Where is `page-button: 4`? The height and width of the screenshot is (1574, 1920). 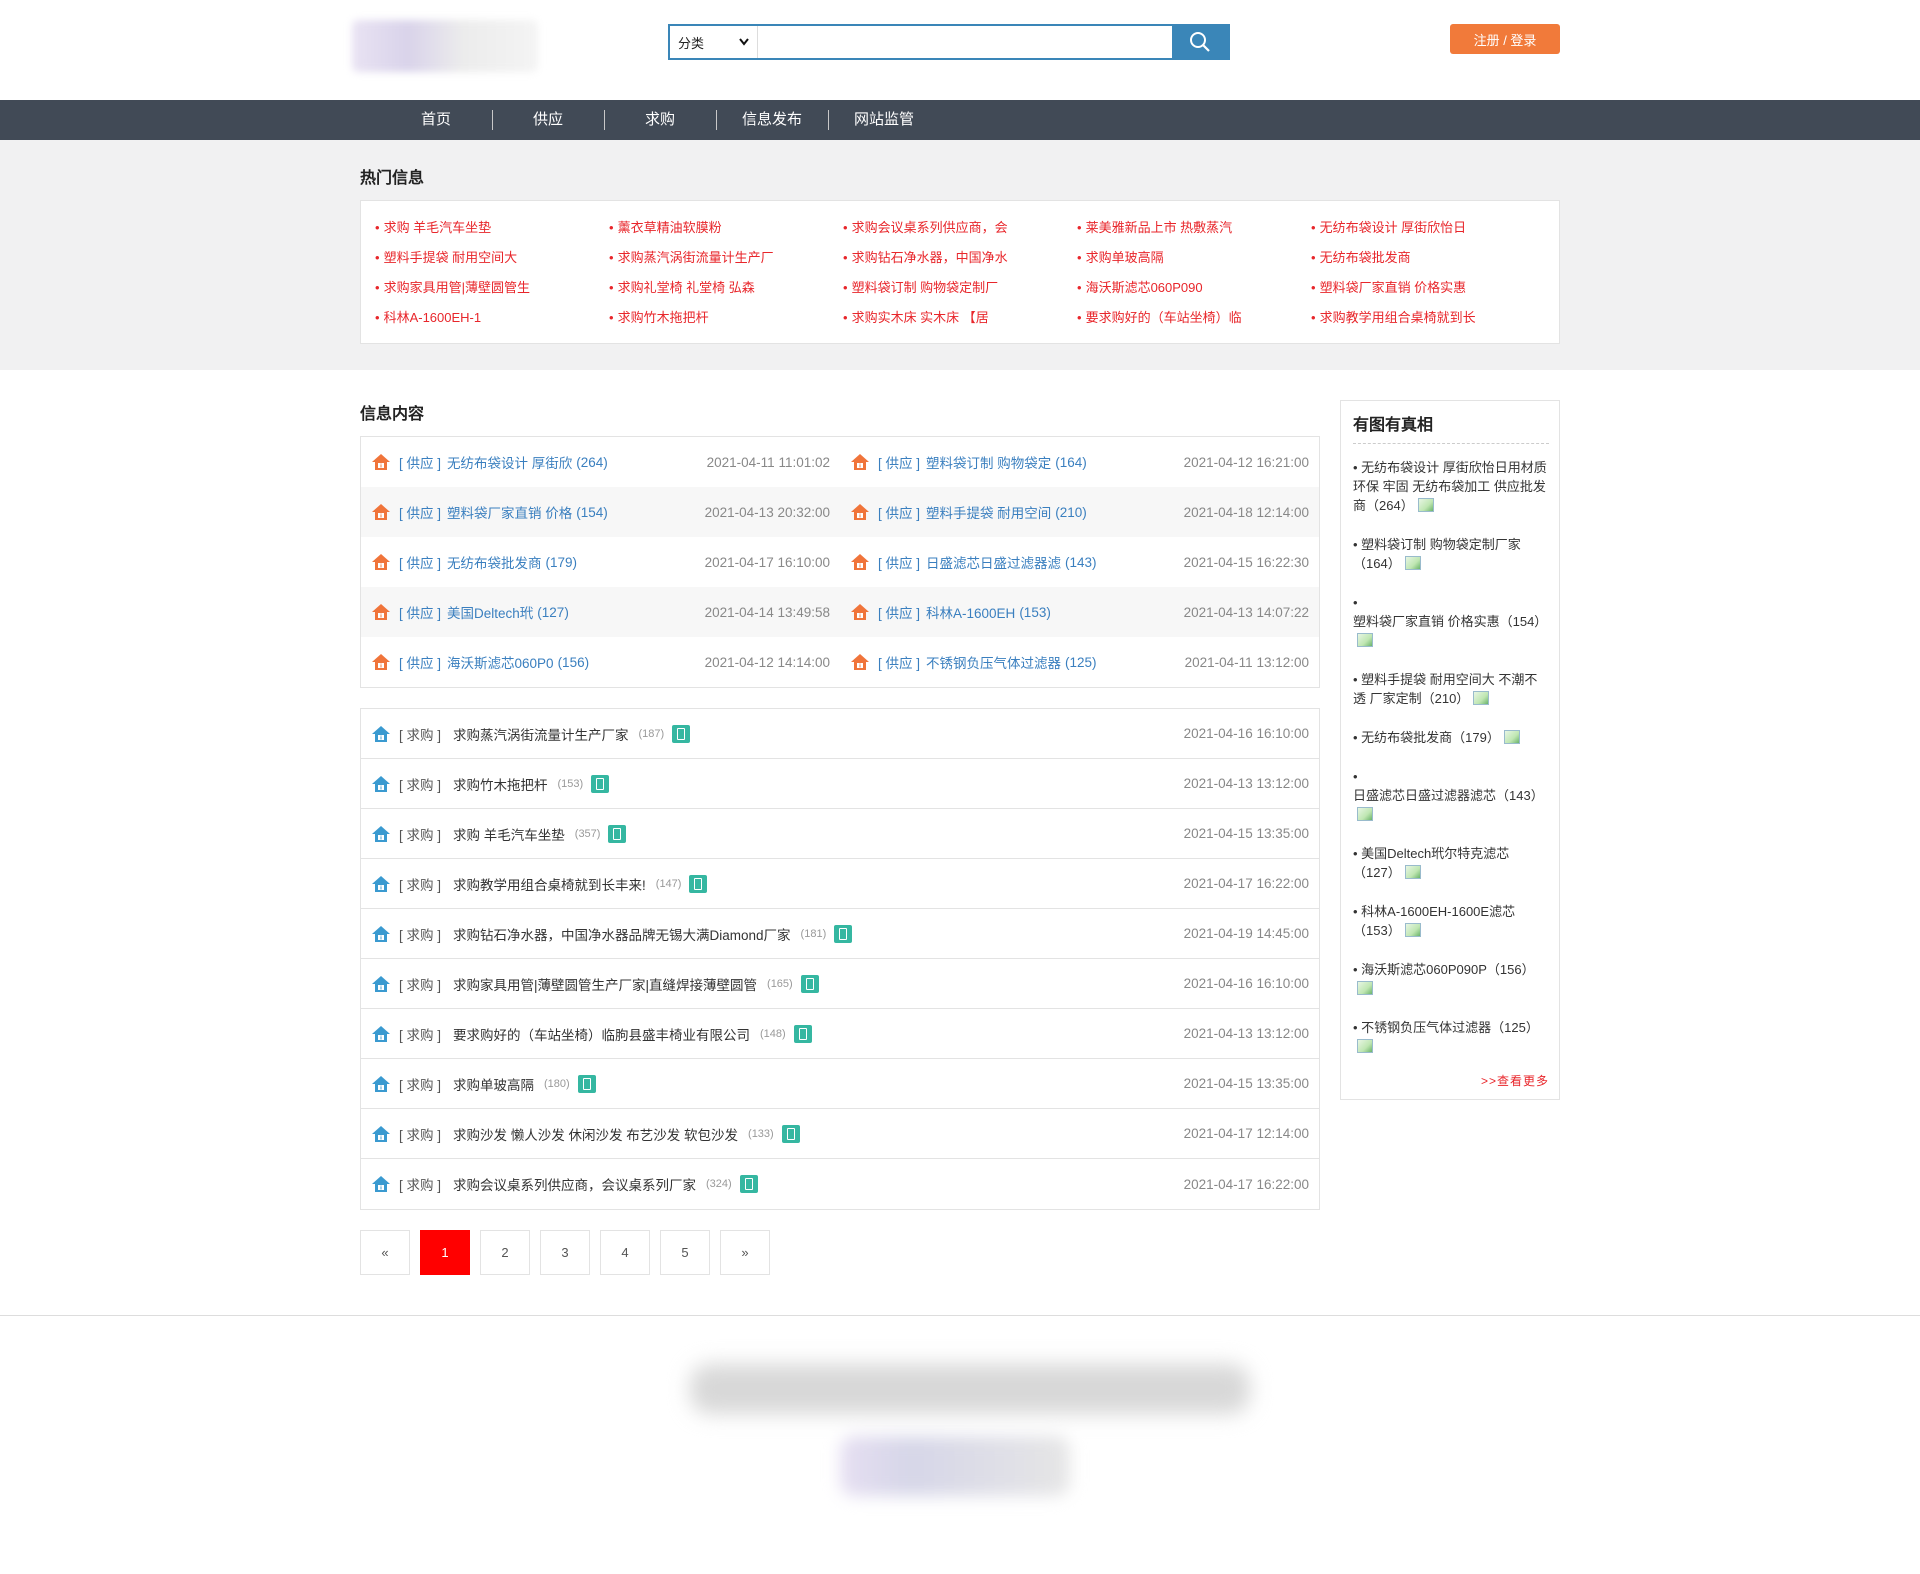
page-button: 4 is located at coordinates (625, 1252).